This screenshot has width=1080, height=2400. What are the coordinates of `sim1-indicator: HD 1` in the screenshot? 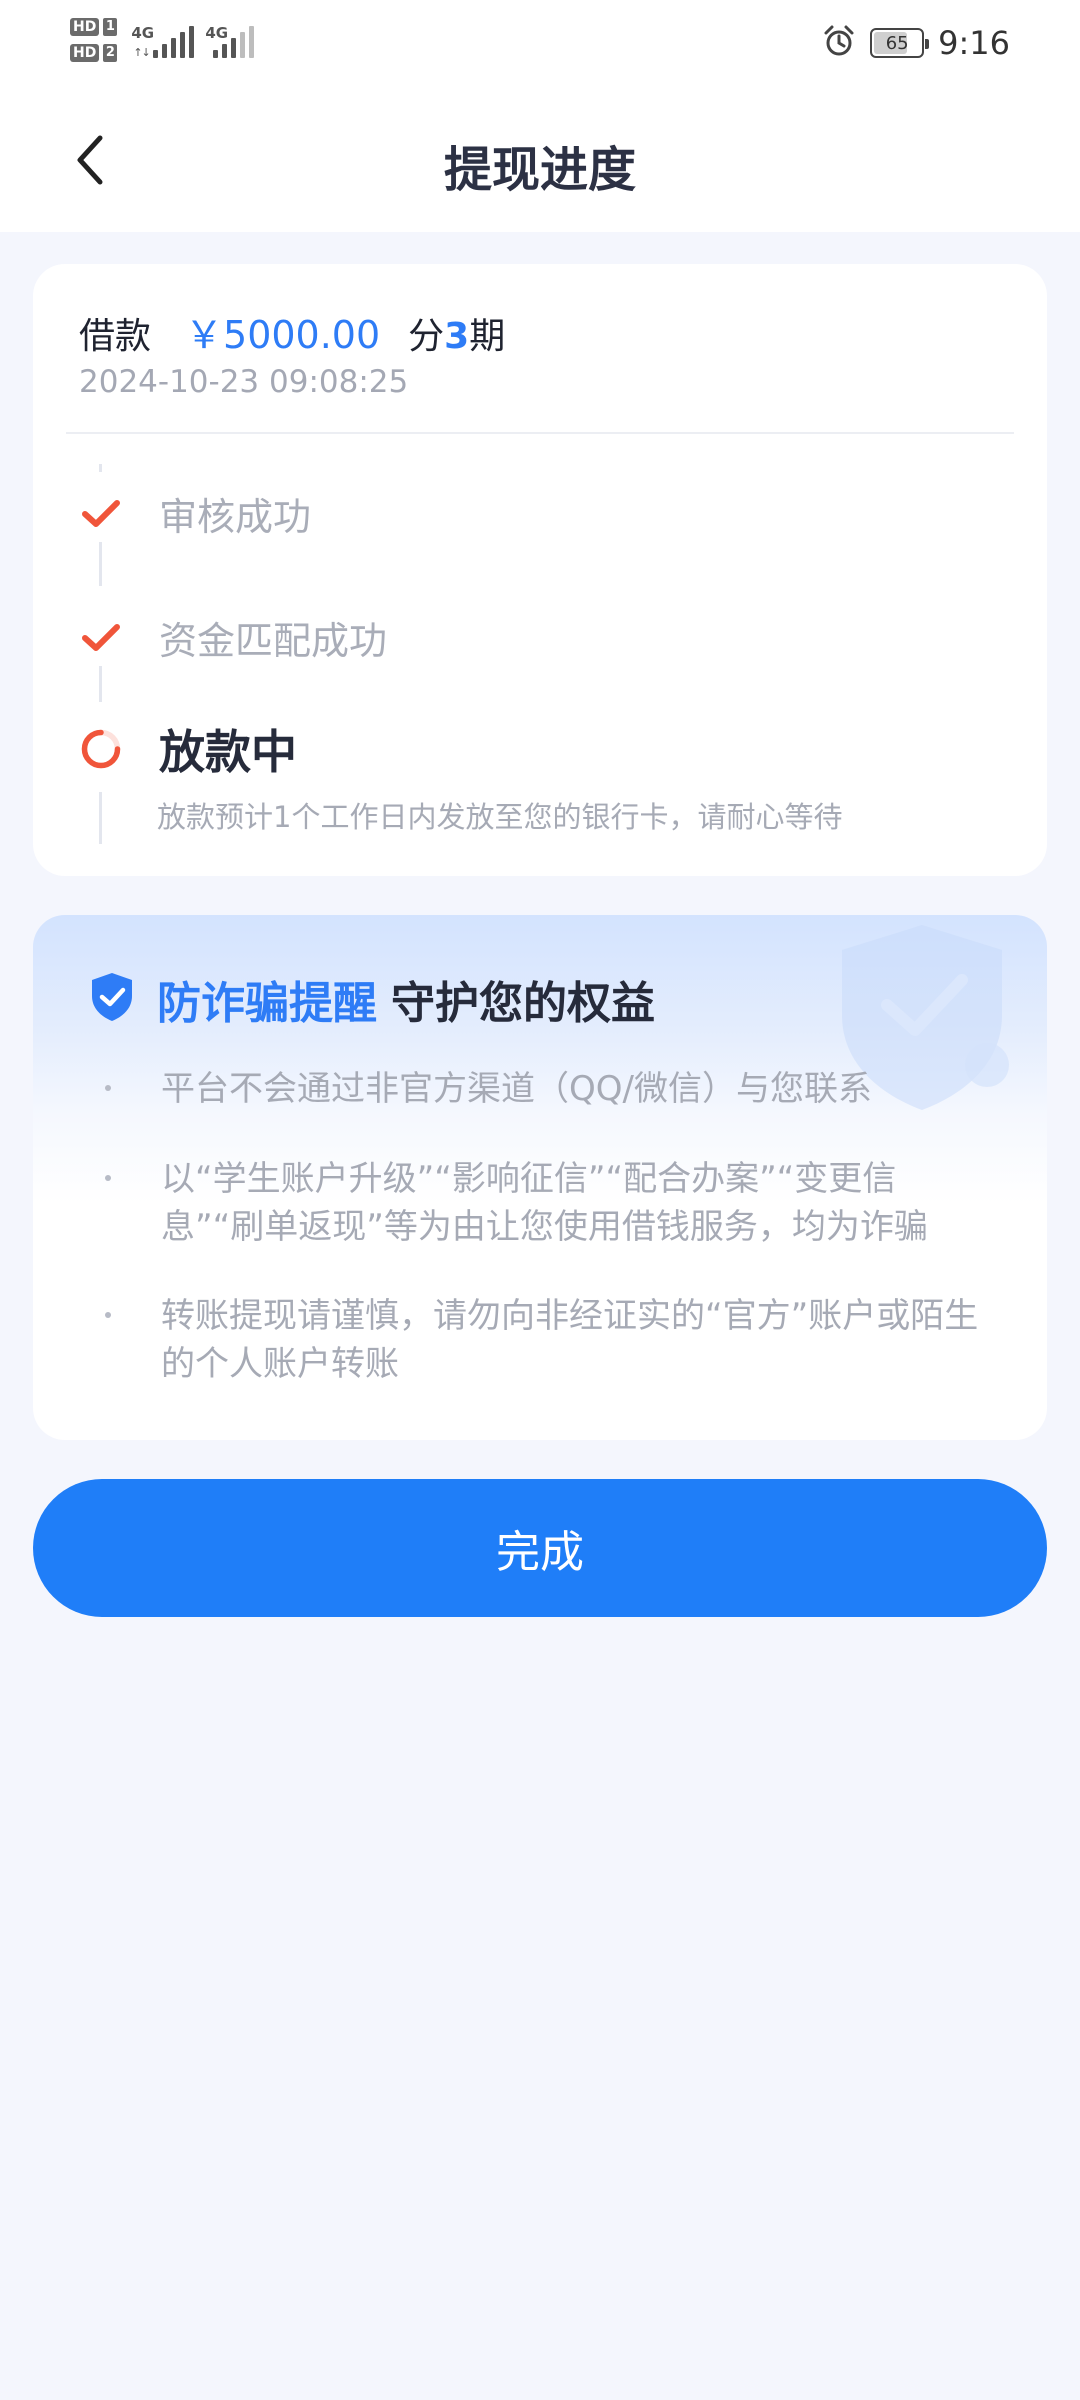 It's located at (94, 27).